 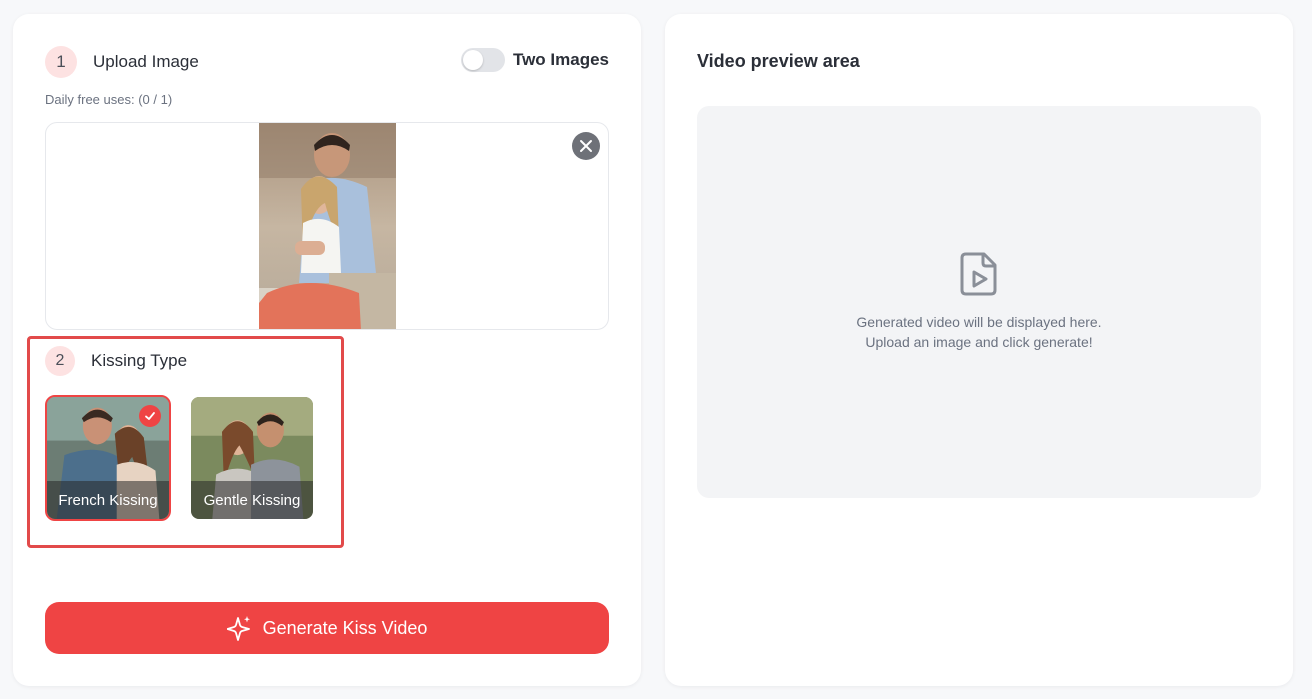 I want to click on upload-step-title: Upload Image, so click(x=146, y=61).